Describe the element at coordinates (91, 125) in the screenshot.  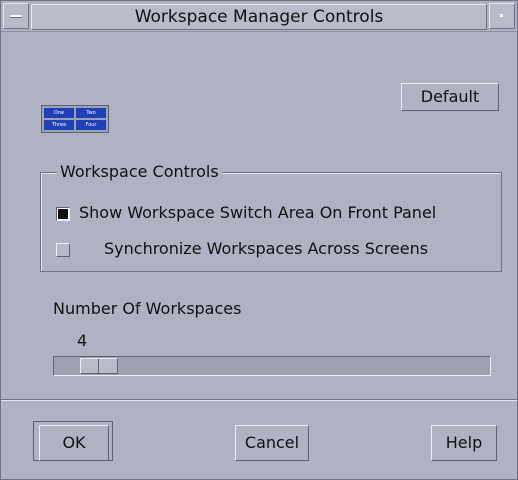
I see `workspace-tile-4: Four` at that location.